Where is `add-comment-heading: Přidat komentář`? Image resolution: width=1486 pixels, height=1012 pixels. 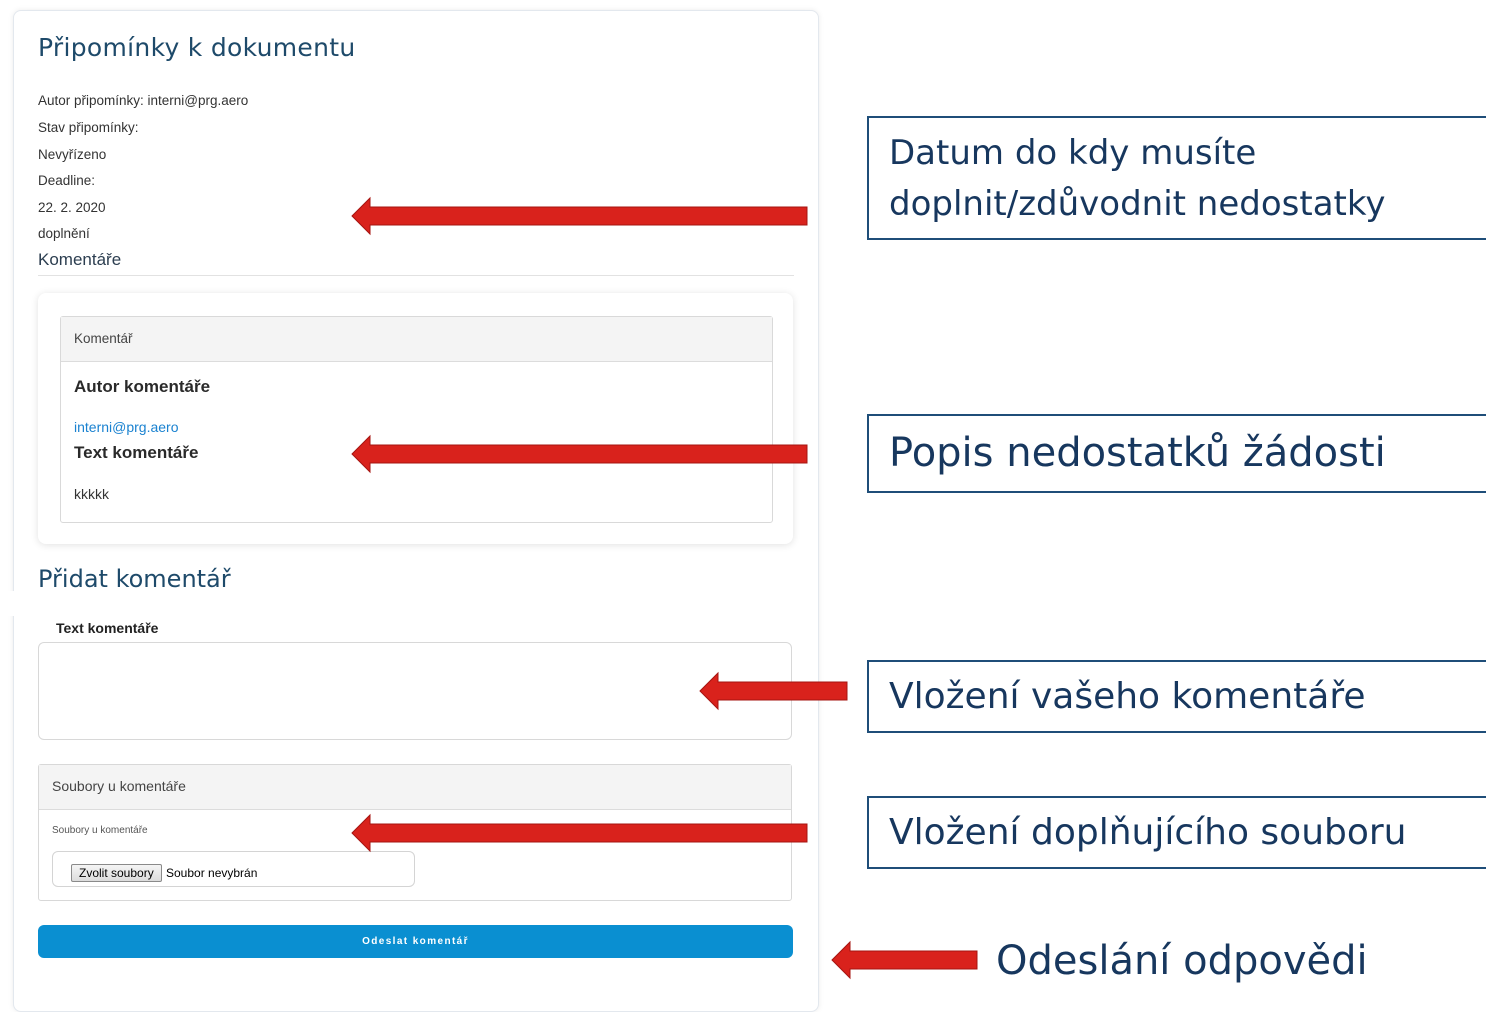 add-comment-heading: Přidat komentář is located at coordinates (134, 579).